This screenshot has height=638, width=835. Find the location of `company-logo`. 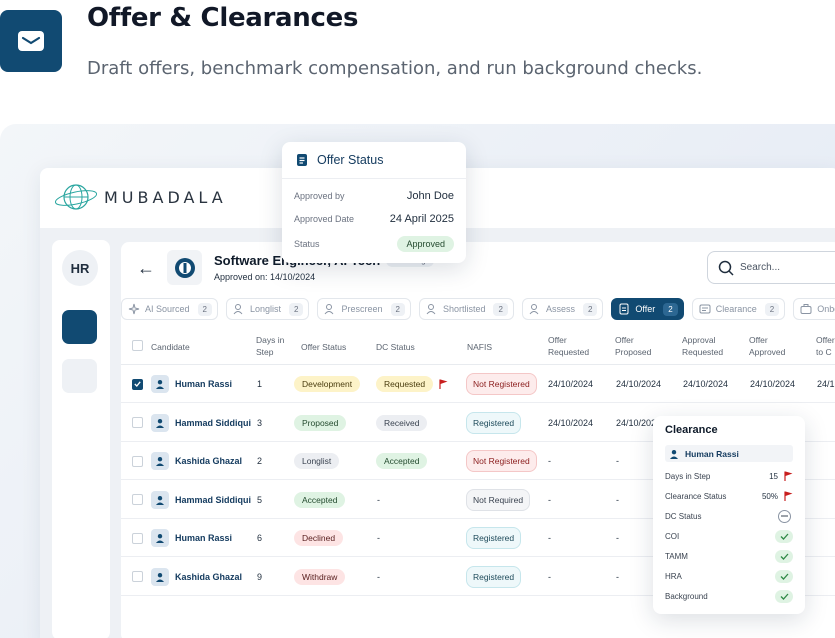

company-logo is located at coordinates (184, 267).